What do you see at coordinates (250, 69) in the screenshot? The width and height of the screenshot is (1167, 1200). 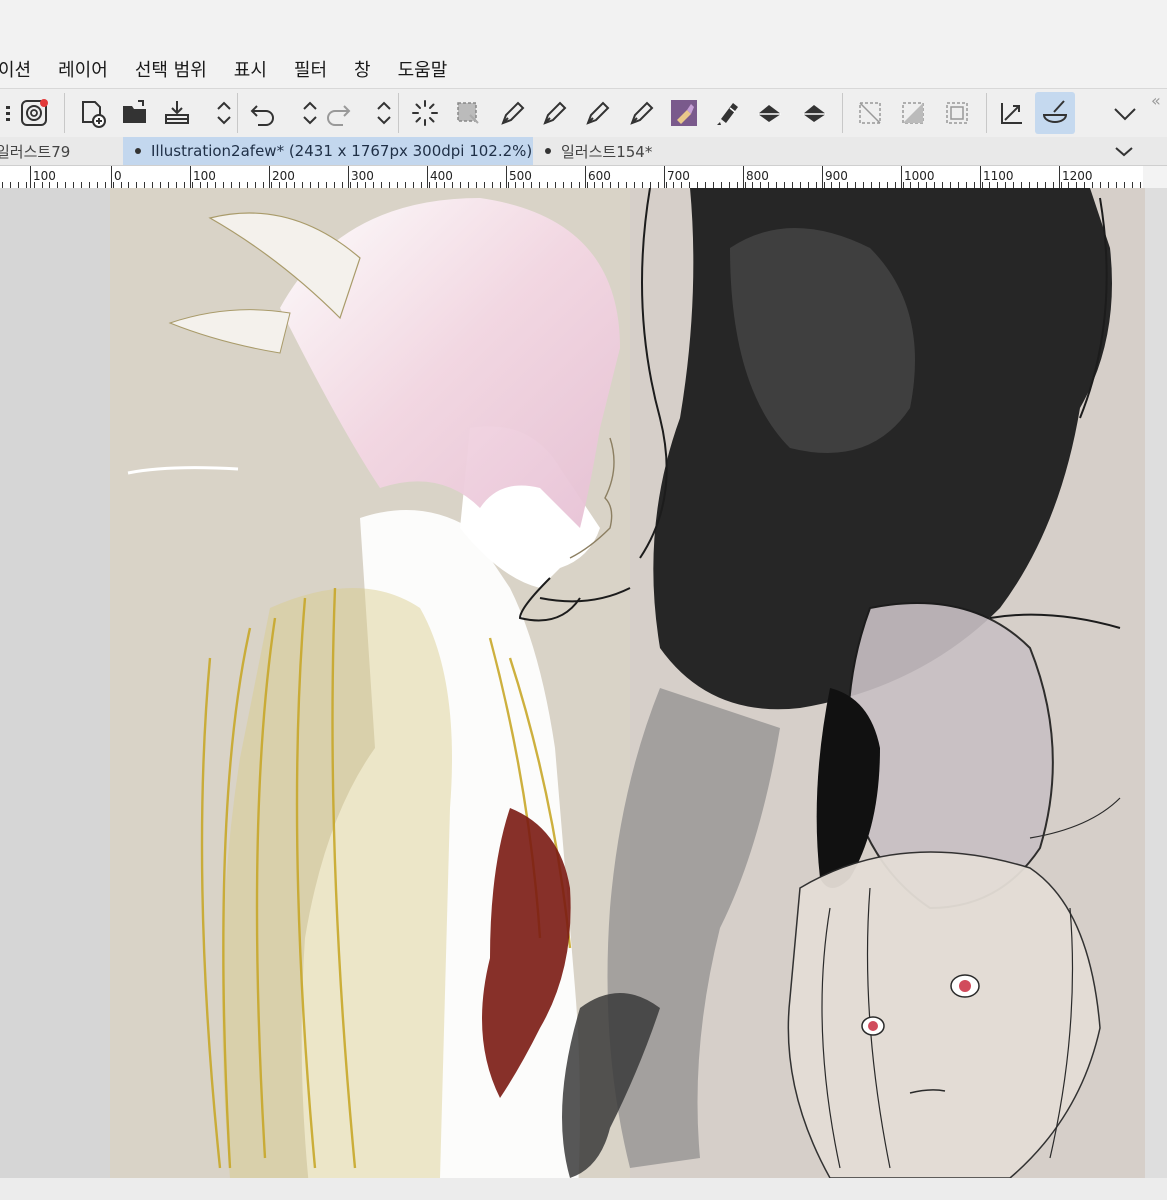 I see `menu-view: 표시` at bounding box center [250, 69].